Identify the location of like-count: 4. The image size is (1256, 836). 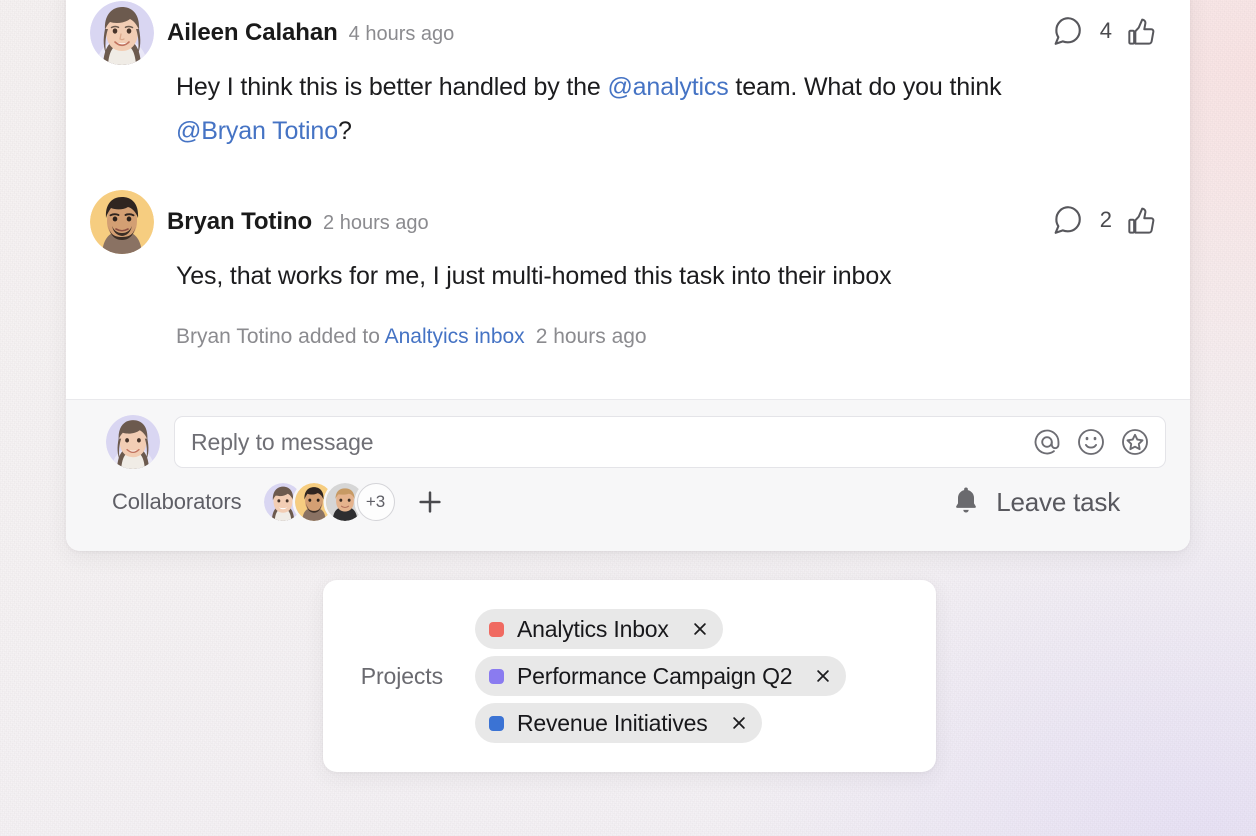
(1105, 30).